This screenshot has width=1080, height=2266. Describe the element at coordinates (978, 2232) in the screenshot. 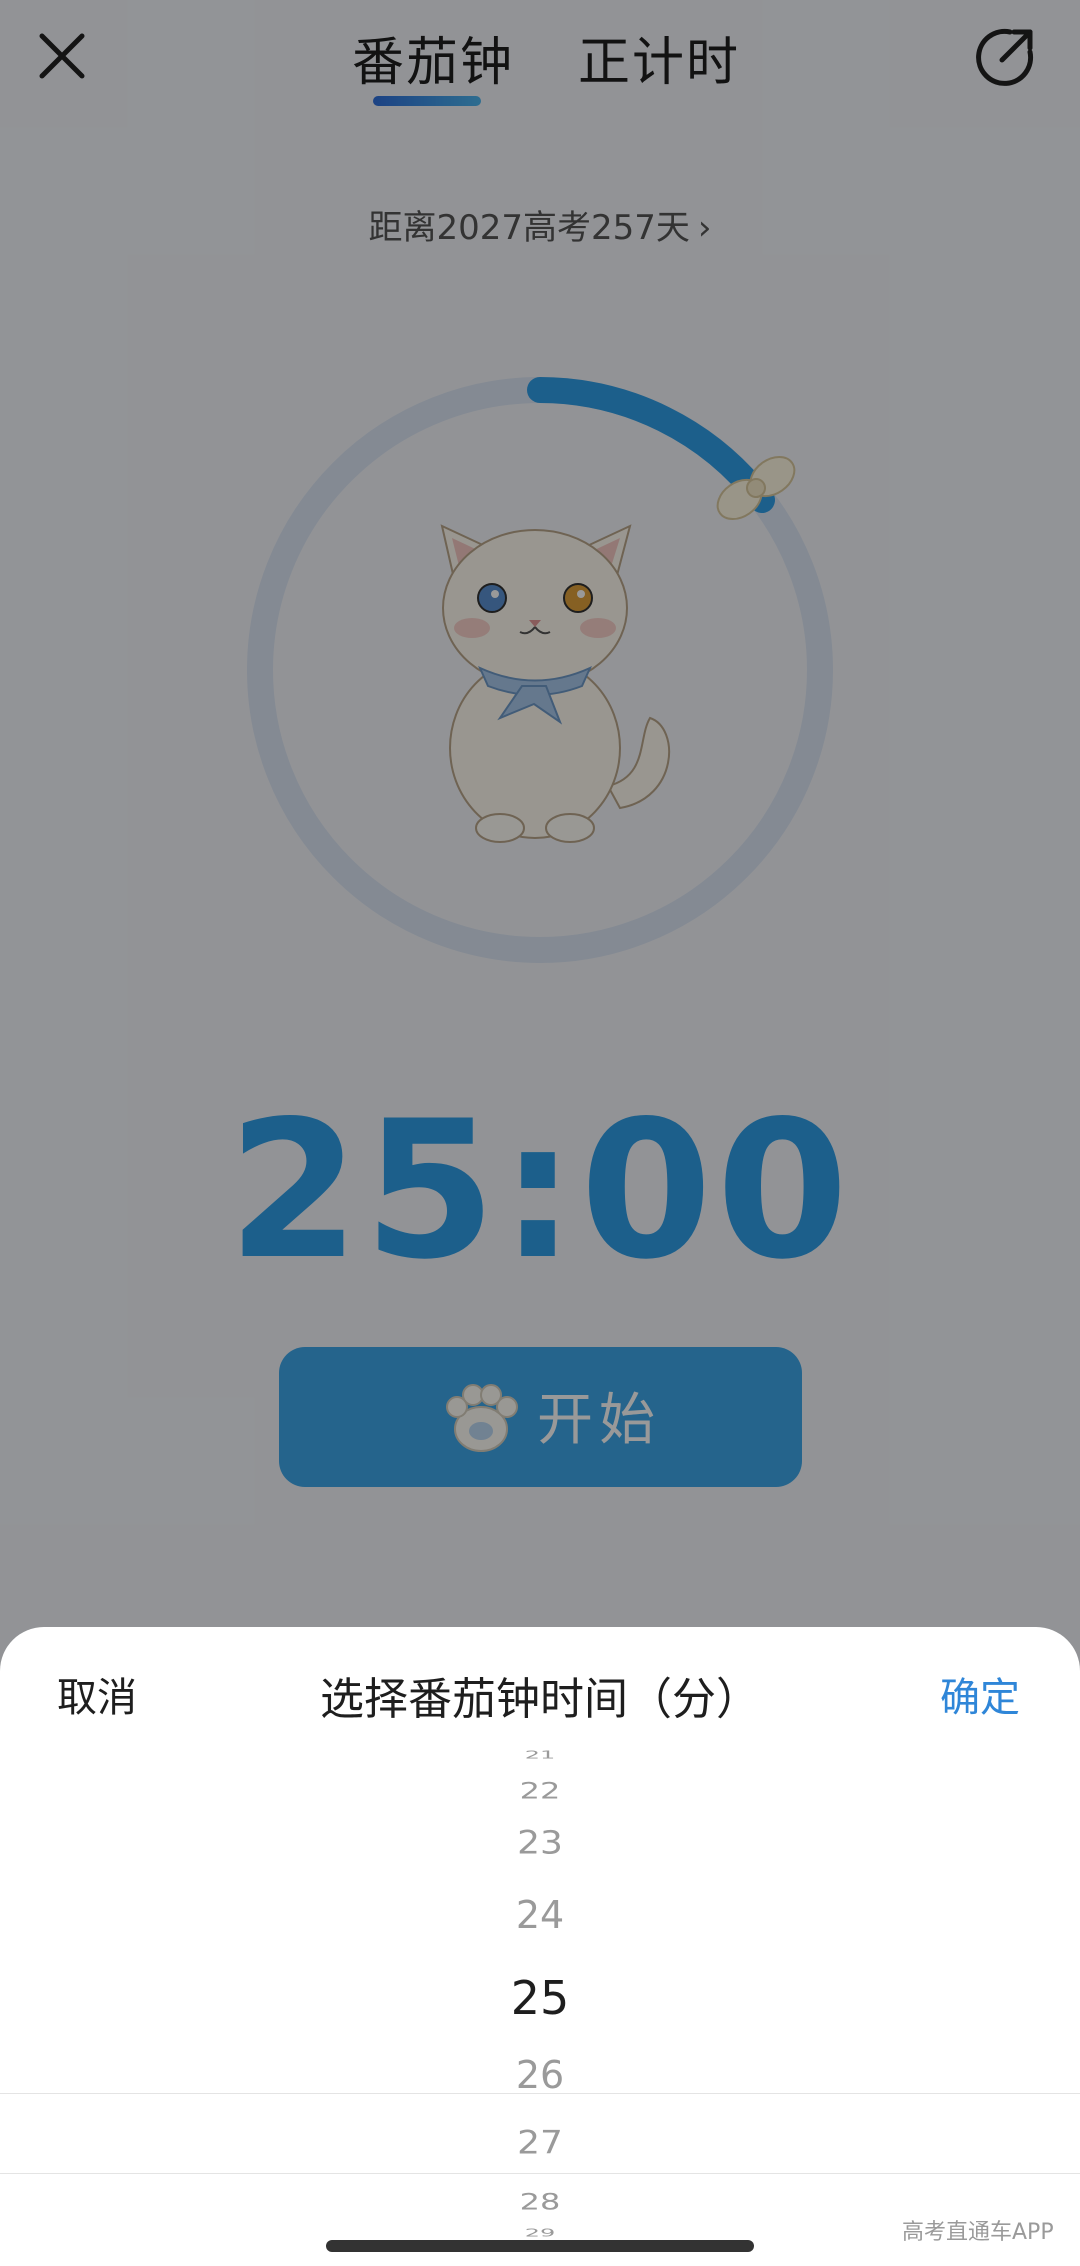

I see `app-watermark: 高考直通车APP` at that location.